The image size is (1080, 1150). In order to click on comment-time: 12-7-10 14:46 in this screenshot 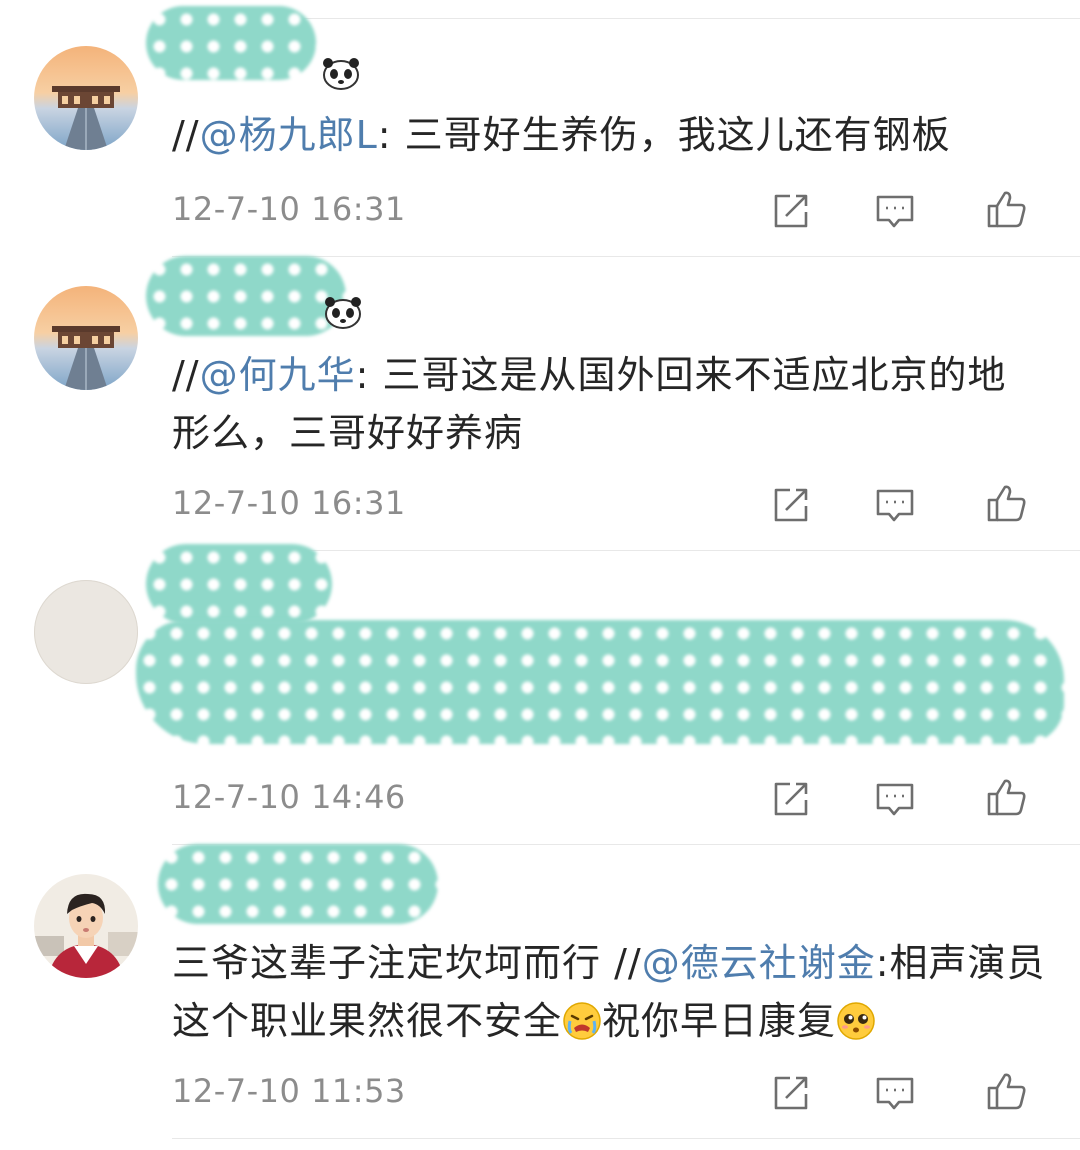, I will do `click(289, 797)`.